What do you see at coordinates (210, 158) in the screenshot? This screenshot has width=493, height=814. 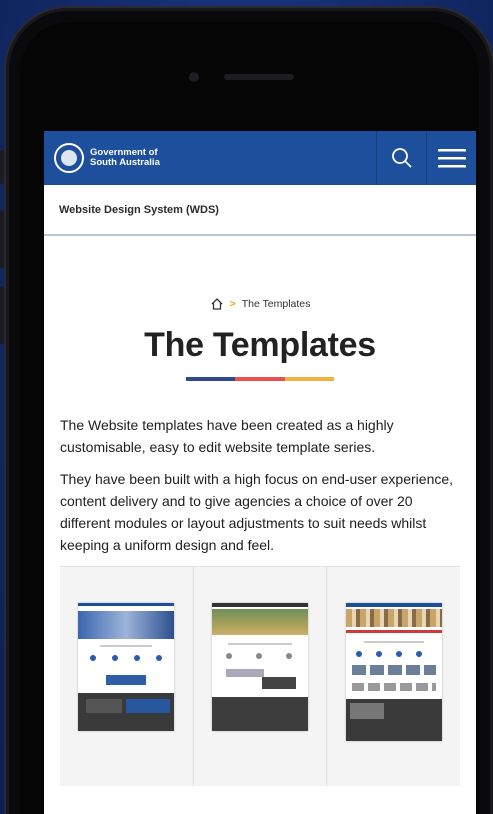 I see `gov-logo: Government of South Australia` at bounding box center [210, 158].